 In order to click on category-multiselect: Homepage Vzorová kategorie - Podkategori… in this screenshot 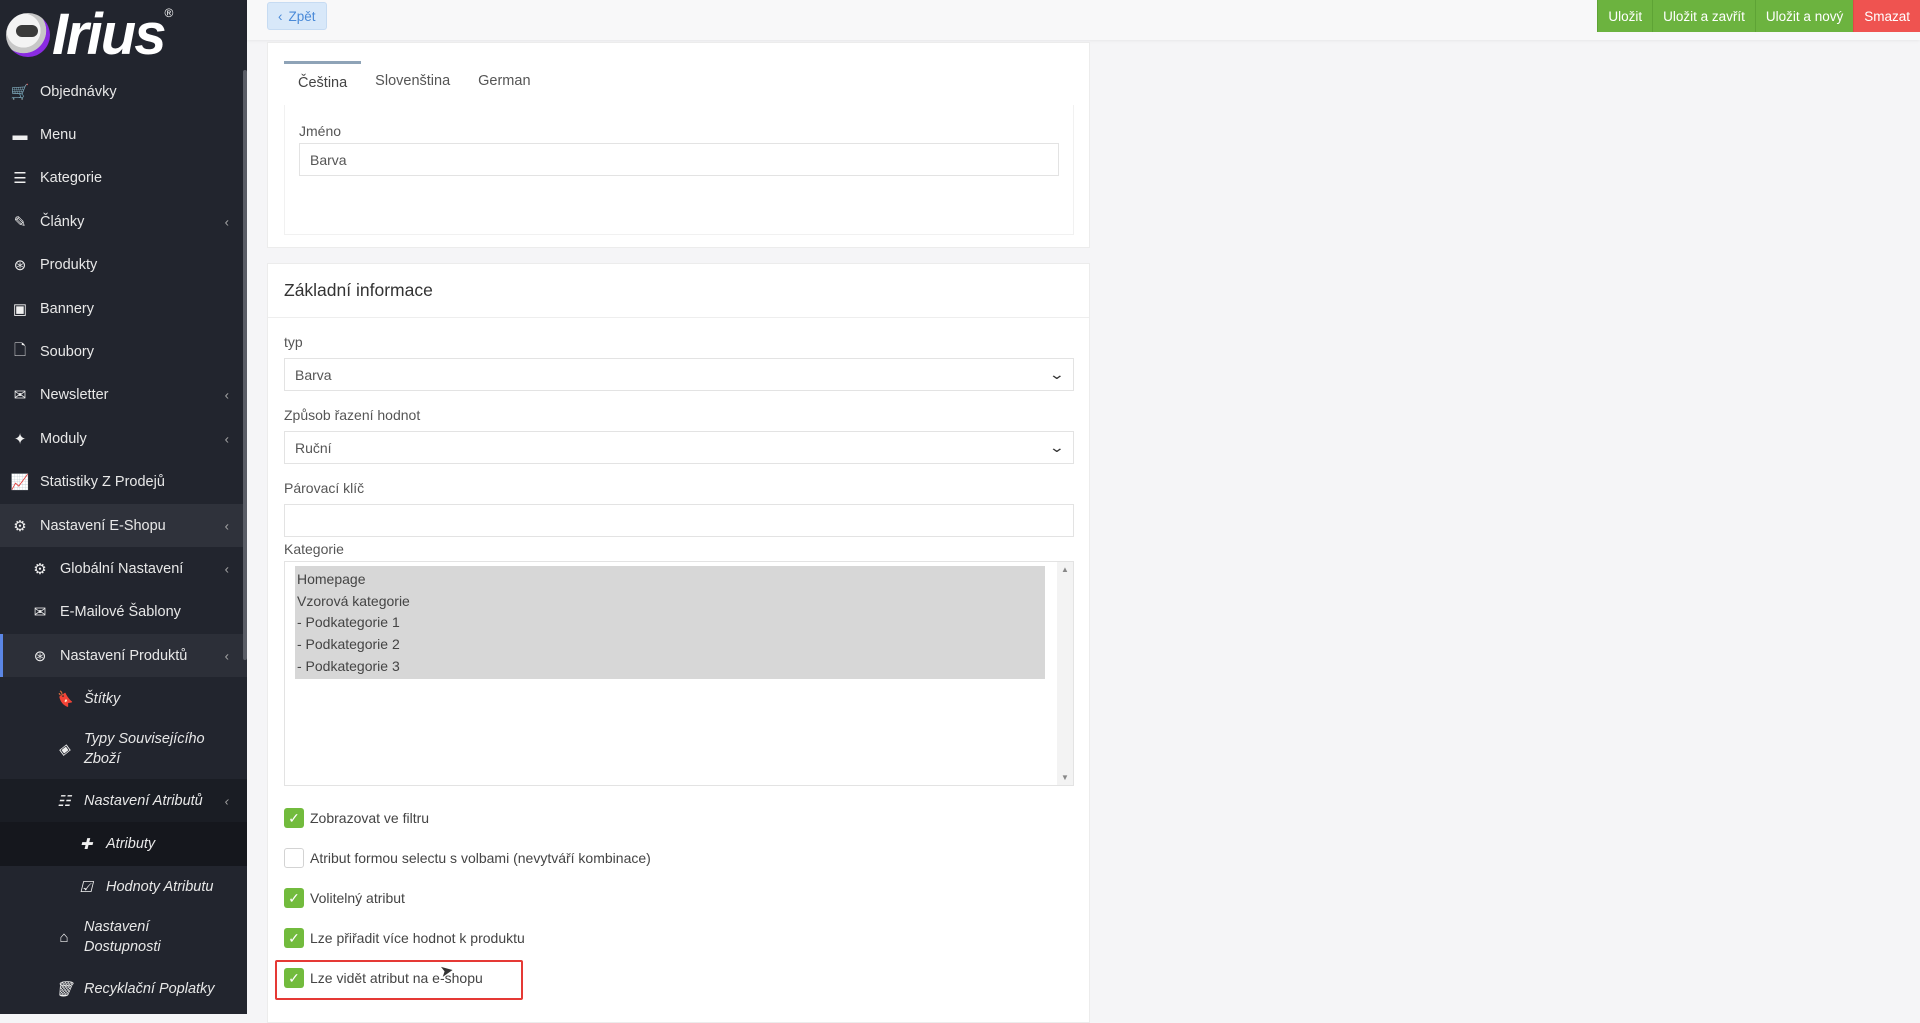, I will do `click(679, 673)`.